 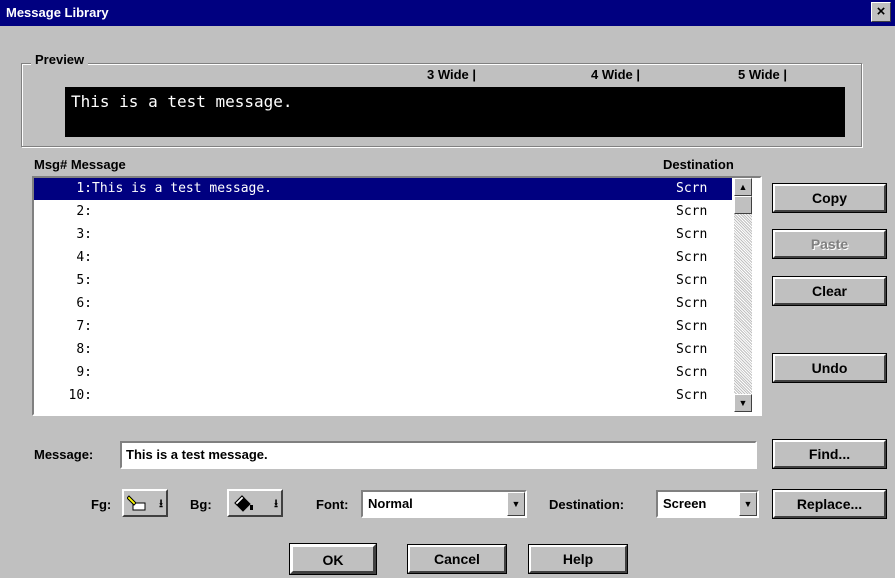 I want to click on arrow-up-icon: ▲, so click(x=743, y=187).